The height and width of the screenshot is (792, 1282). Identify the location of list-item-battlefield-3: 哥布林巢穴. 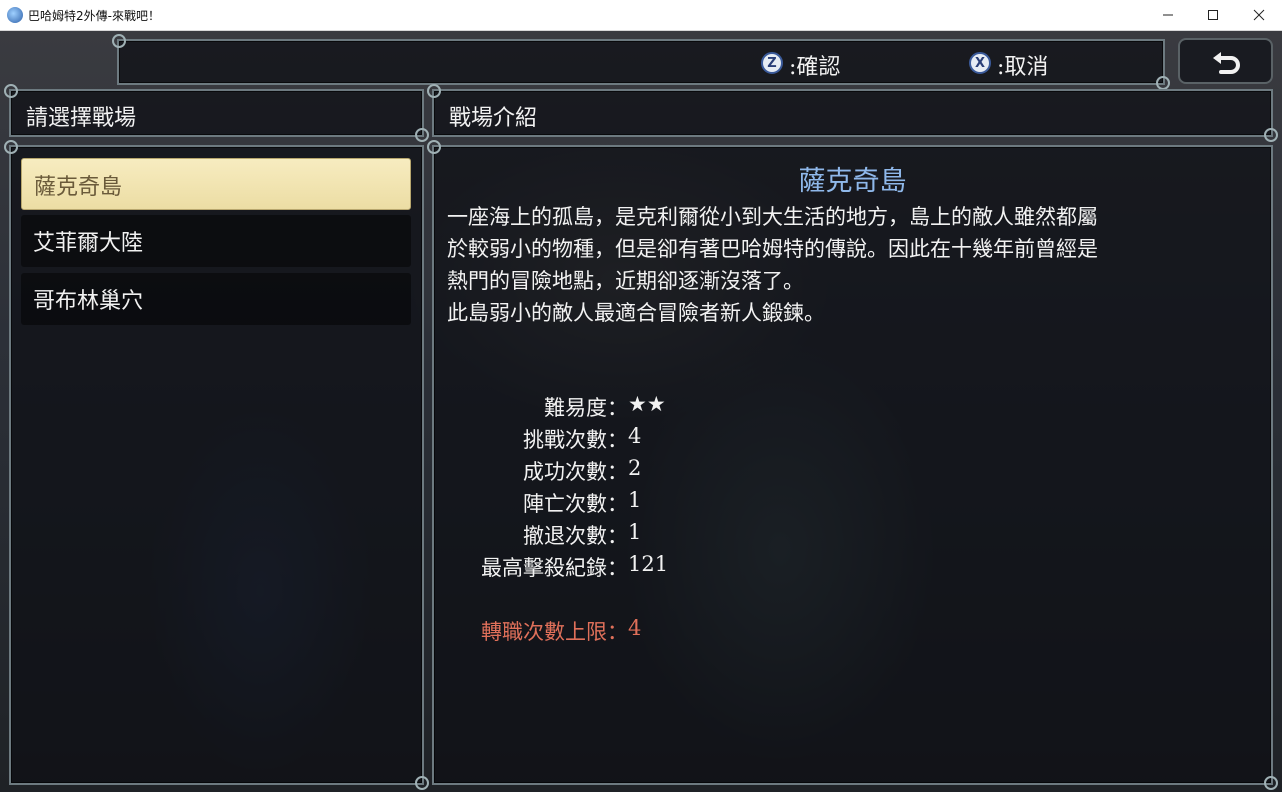
(216, 299).